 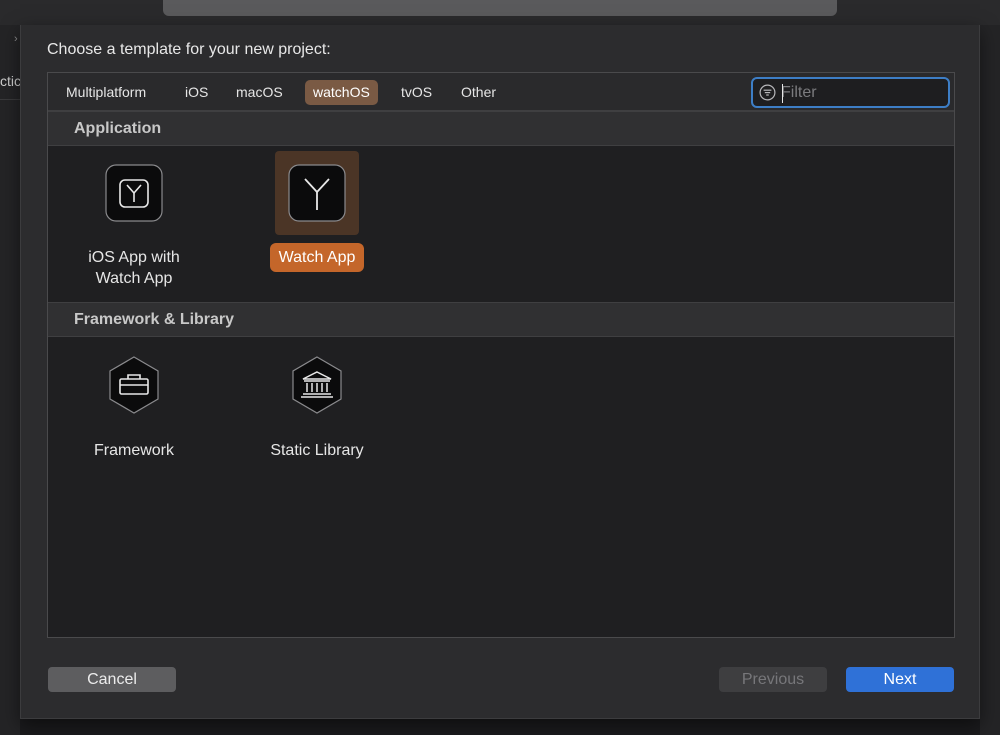 I want to click on template-framework: Framework, so click(x=134, y=413).